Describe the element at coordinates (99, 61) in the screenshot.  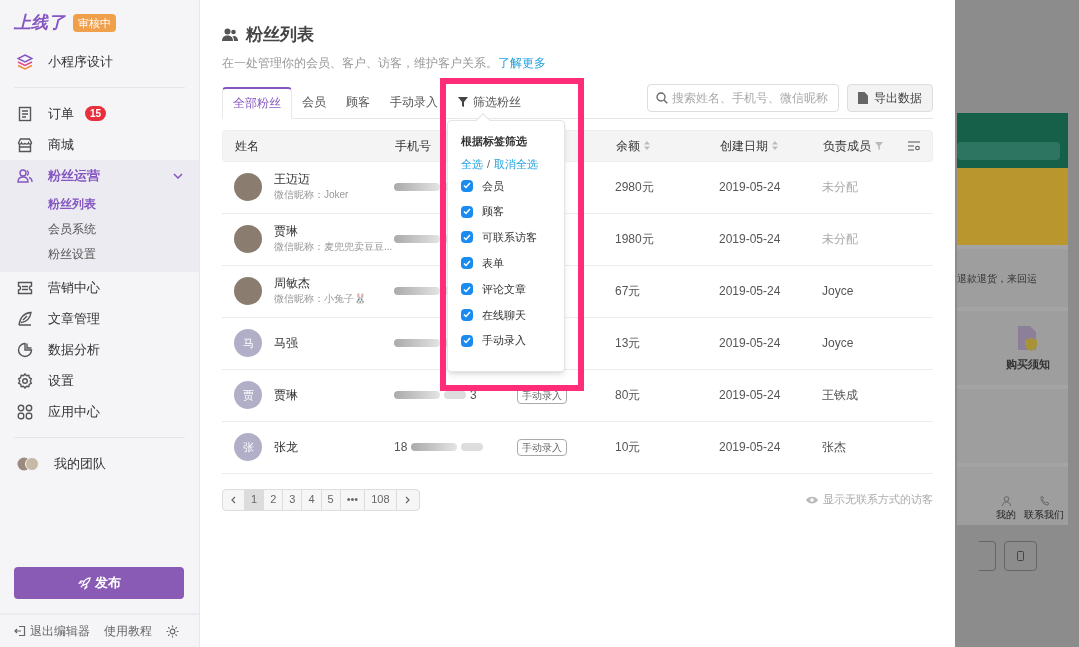
I see `sidebar-item: 小程序设计` at that location.